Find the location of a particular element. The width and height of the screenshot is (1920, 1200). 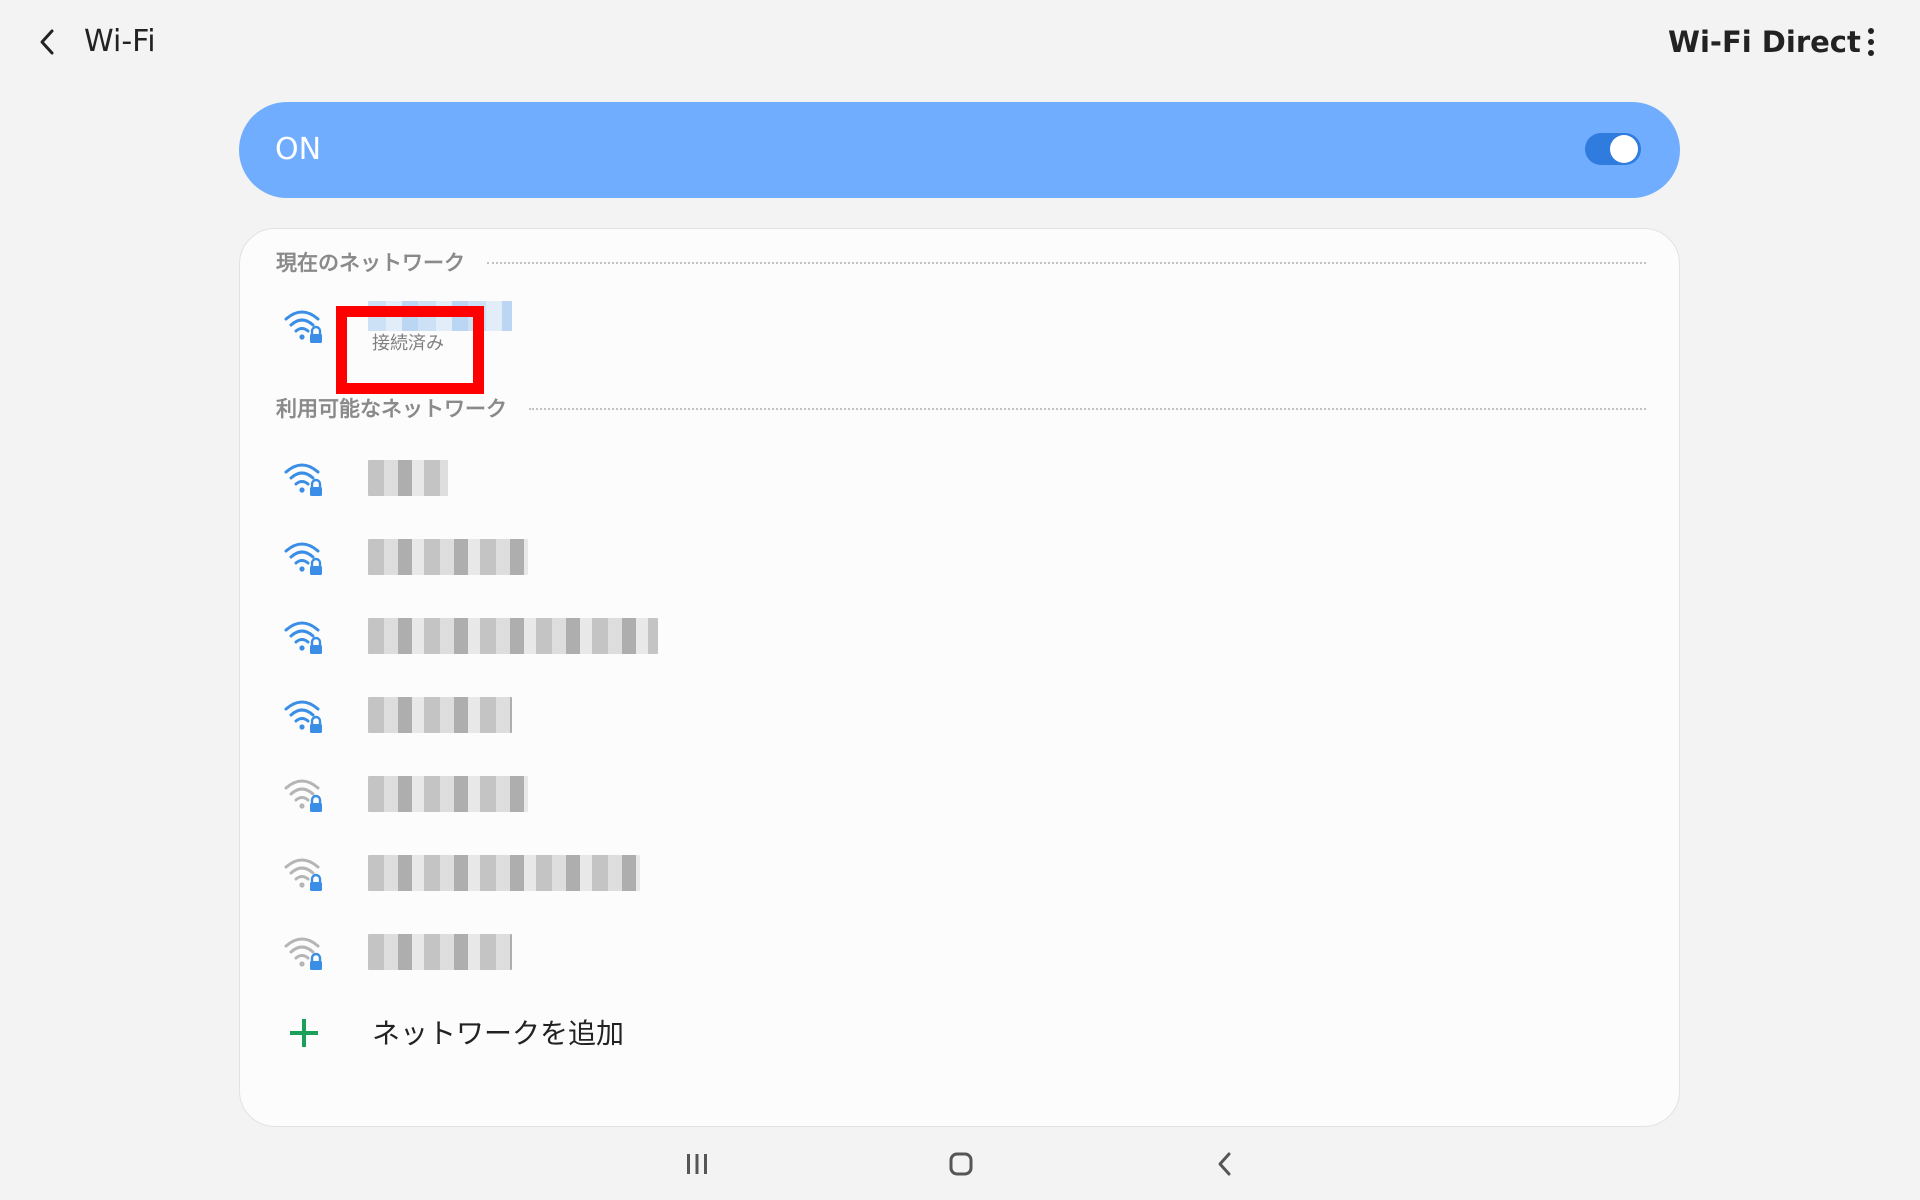

available-networks-header: 利用可能なネットワーク is located at coordinates (961, 409).